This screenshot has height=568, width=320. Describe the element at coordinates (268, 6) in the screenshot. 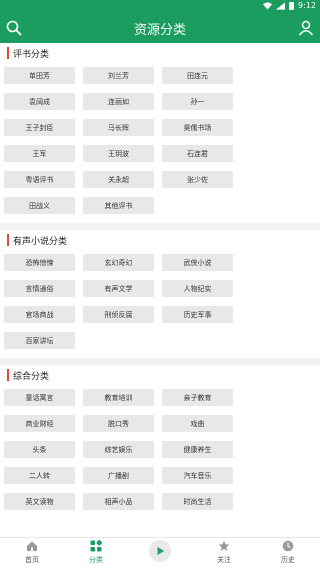

I see `wifi-icon` at that location.